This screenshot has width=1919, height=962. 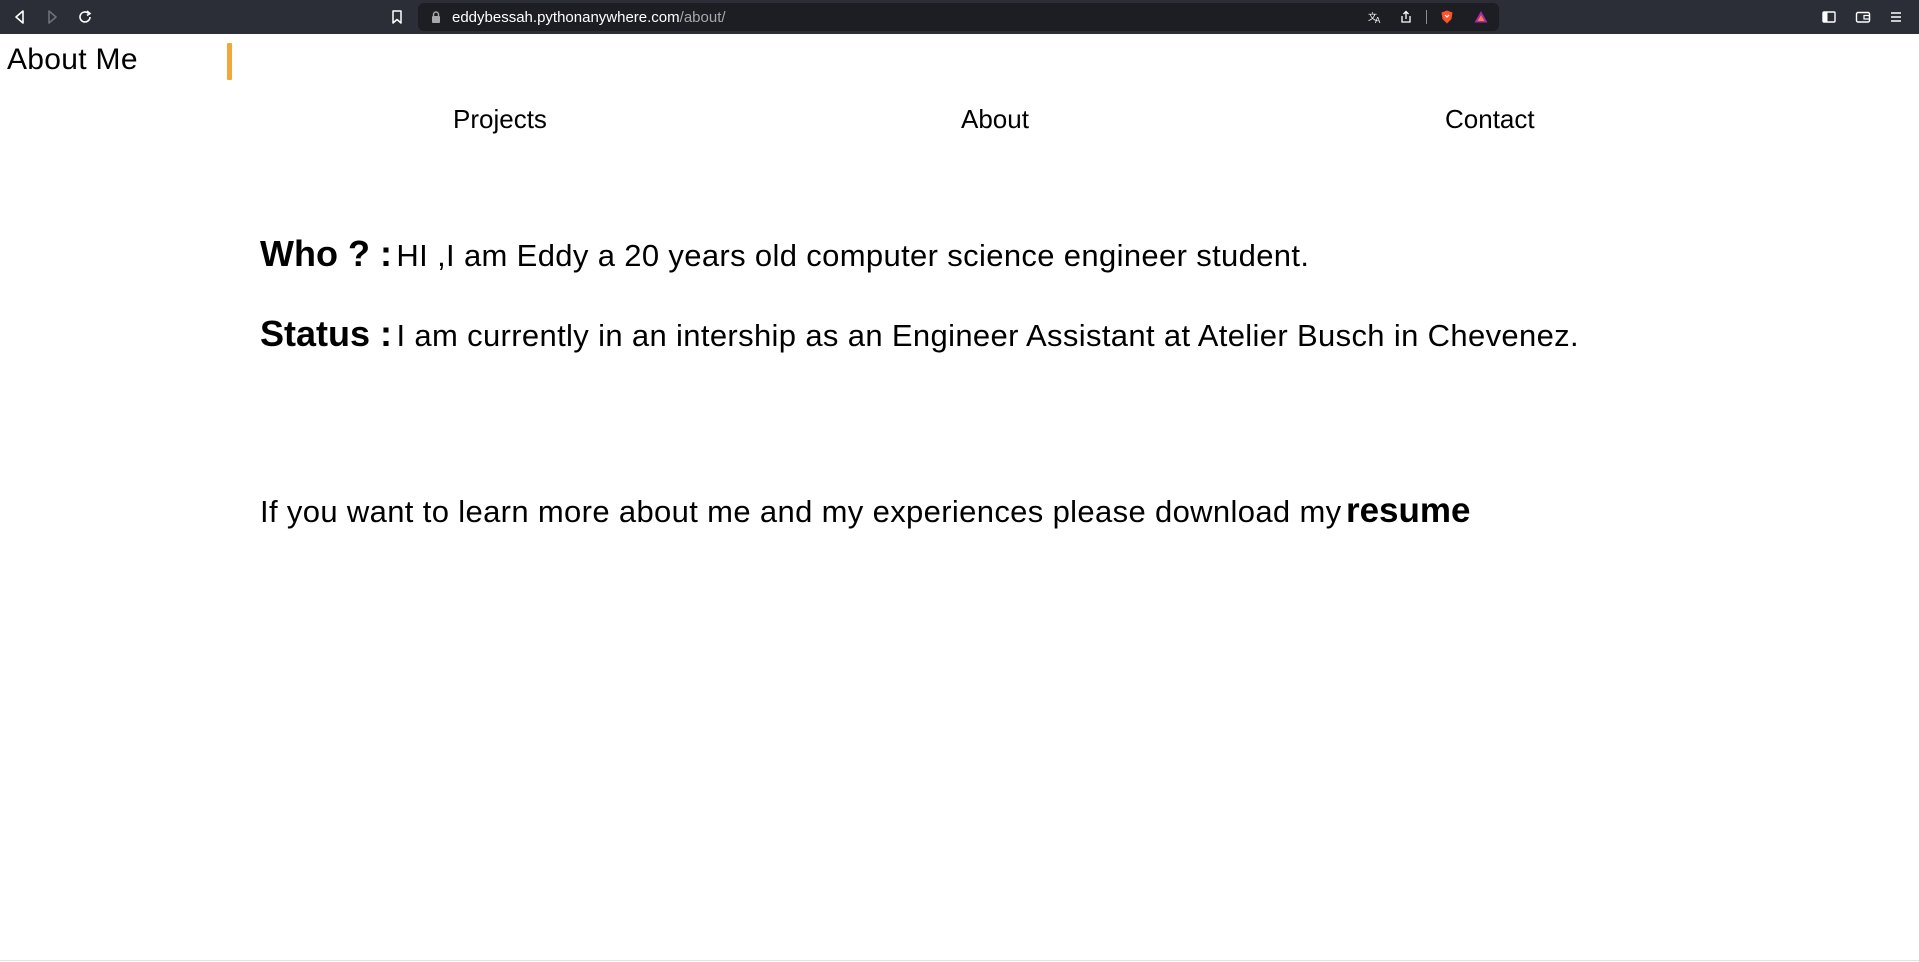 I want to click on brave-rewards-icon, so click(x=1481, y=17).